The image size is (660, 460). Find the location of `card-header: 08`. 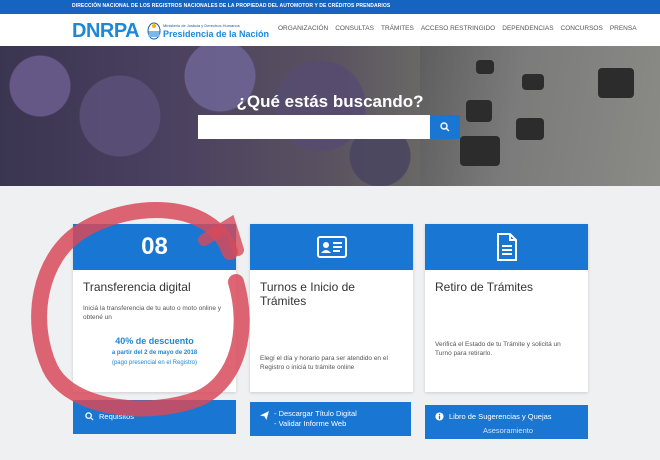

card-header: 08 is located at coordinates (154, 247).